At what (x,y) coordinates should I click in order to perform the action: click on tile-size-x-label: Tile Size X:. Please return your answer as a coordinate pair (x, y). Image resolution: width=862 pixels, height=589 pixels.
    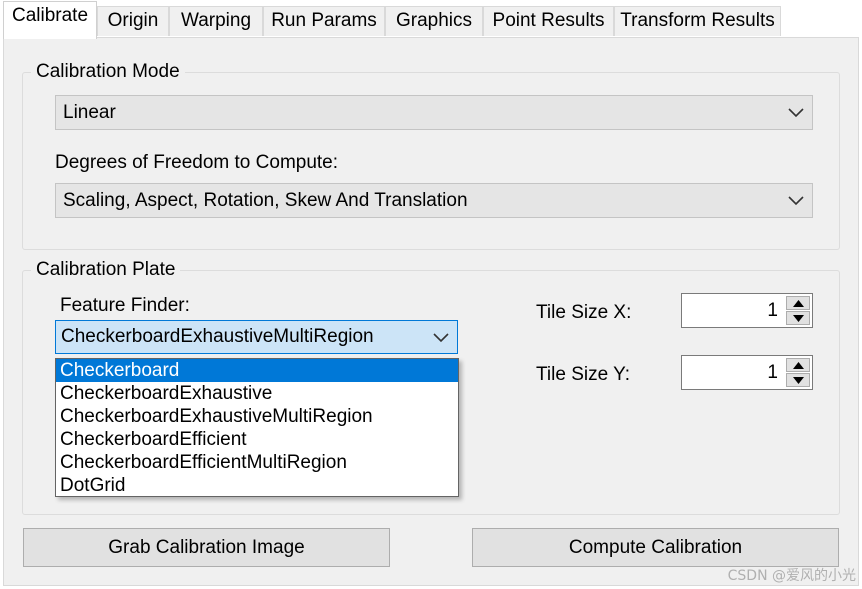
    Looking at the image, I should click on (584, 312).